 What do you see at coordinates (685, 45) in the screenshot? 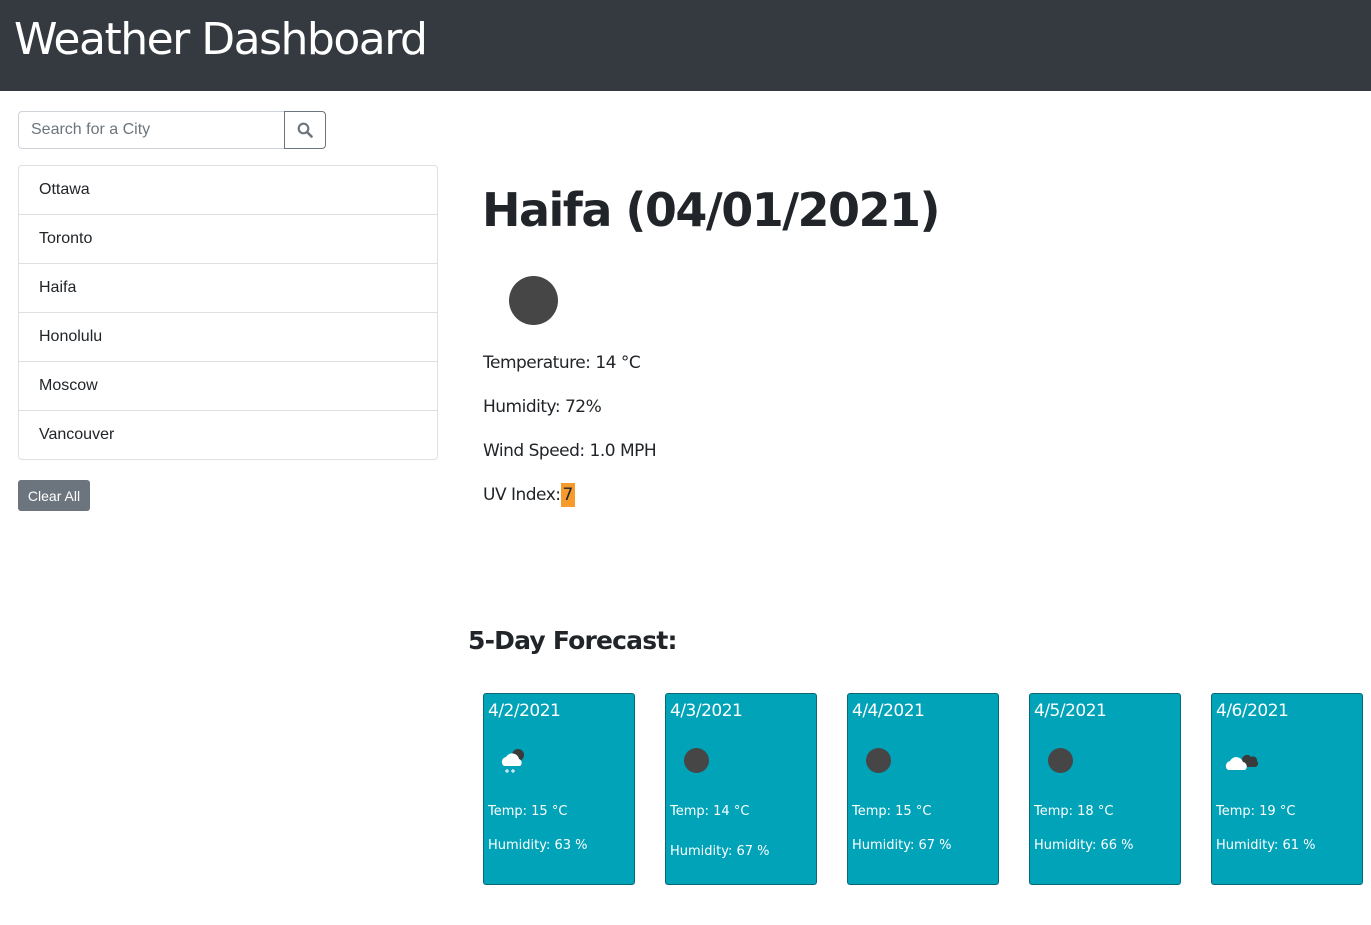
I see `top-navbar: Weather Dashboard` at bounding box center [685, 45].